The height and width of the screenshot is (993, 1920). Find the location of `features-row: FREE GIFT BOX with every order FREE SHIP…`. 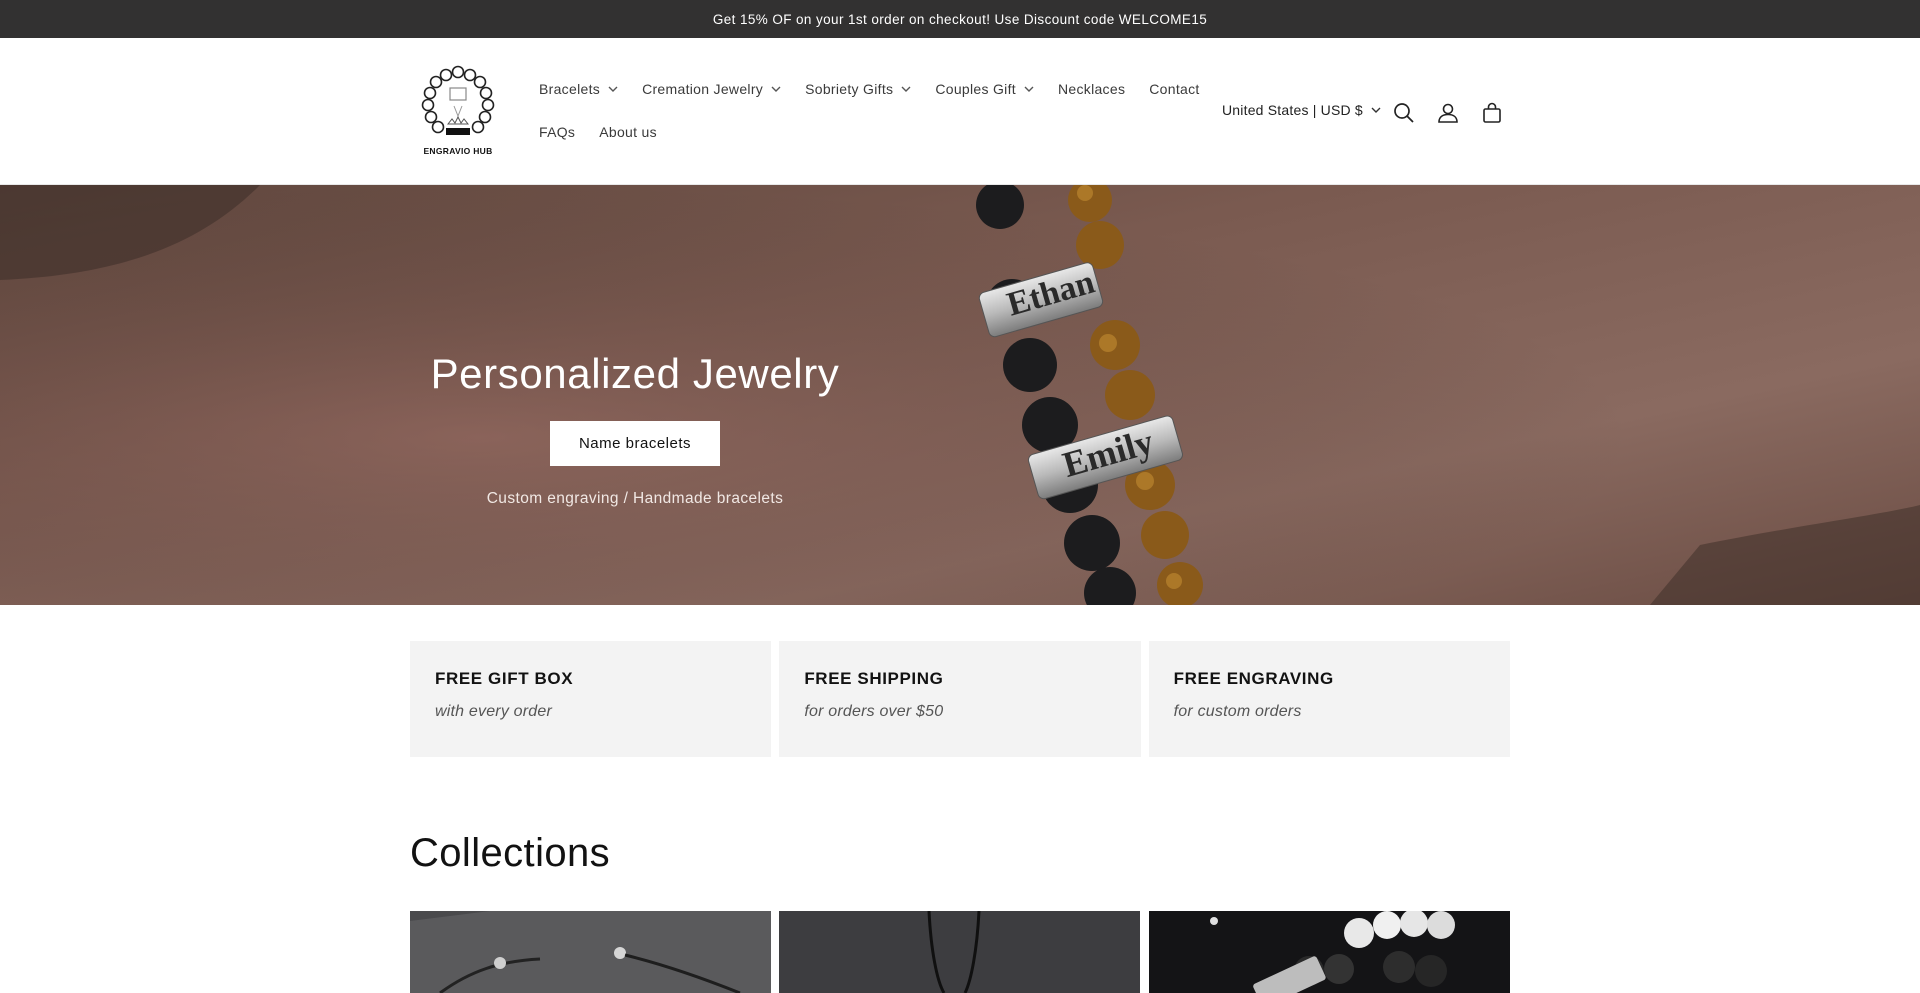

features-row: FREE GIFT BOX with every order FREE SHIP… is located at coordinates (960, 699).